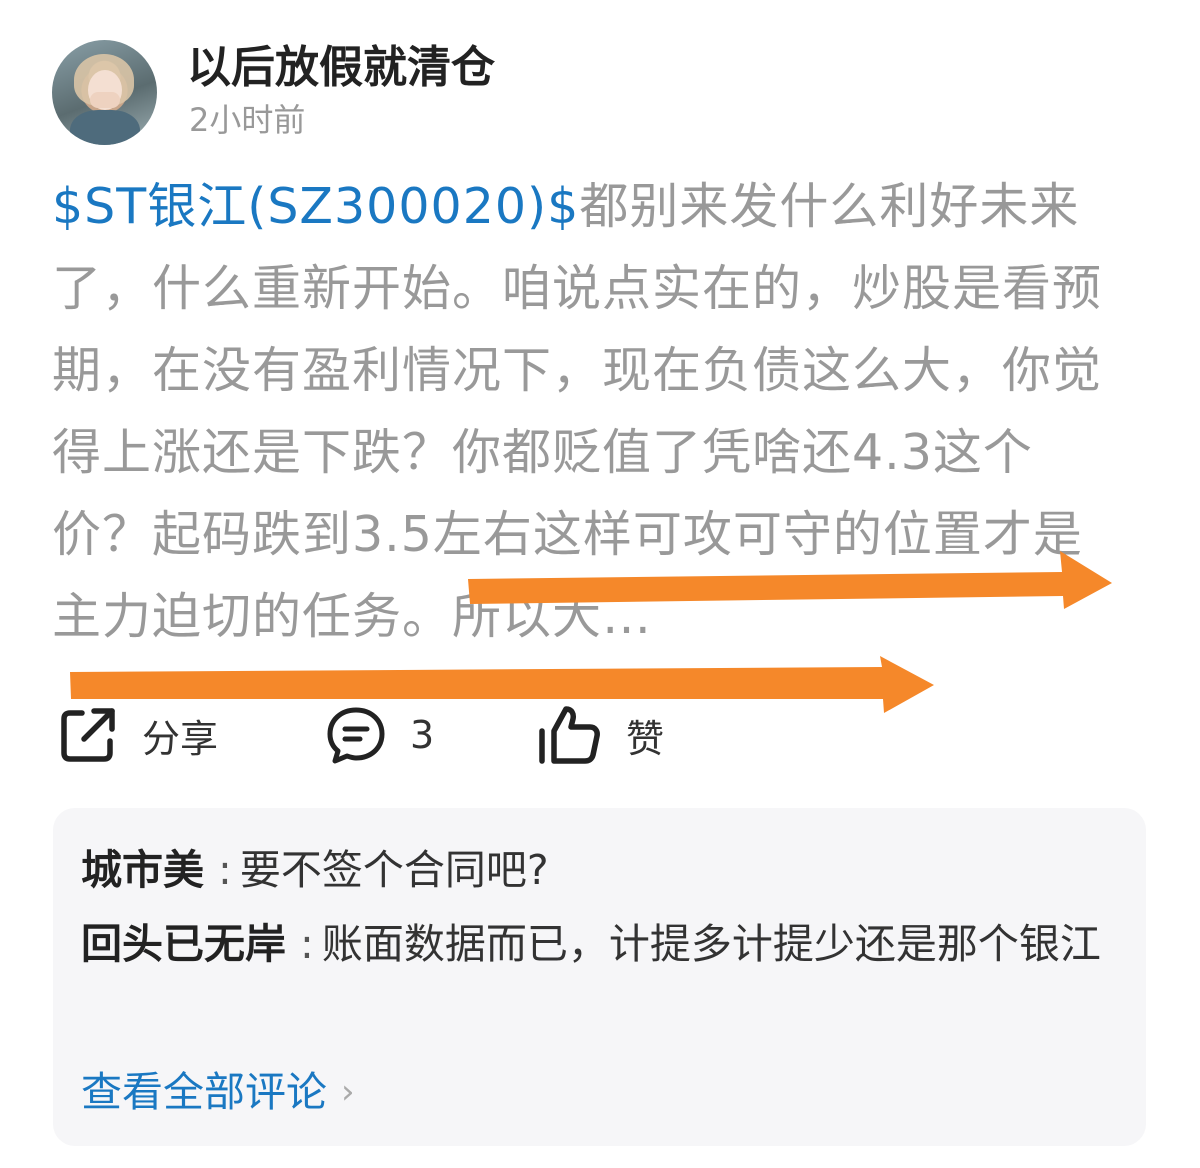  What do you see at coordinates (180, 738) in the screenshot?
I see `share-label: 分享` at bounding box center [180, 738].